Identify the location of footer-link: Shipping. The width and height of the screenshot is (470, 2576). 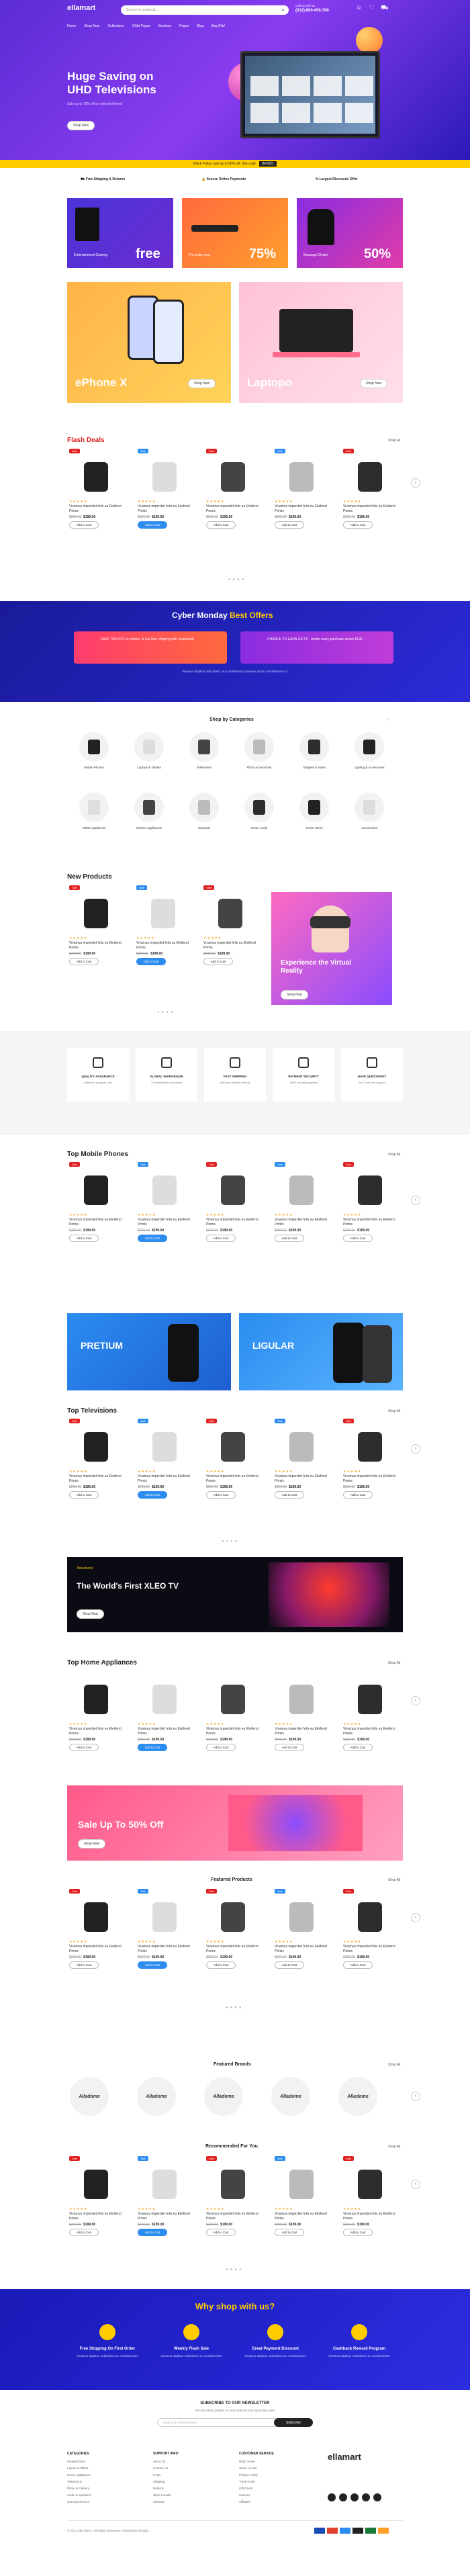
(193, 2482).